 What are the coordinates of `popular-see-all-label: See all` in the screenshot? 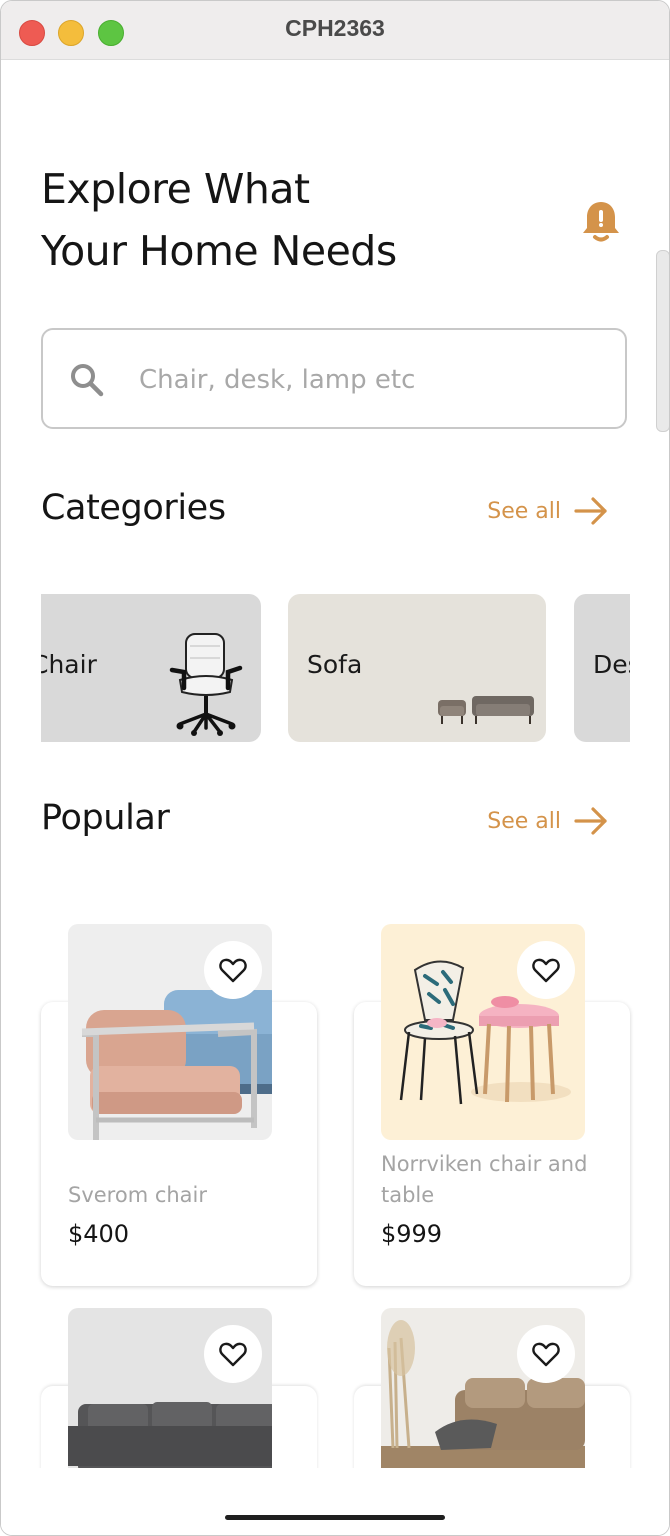 It's located at (524, 821).